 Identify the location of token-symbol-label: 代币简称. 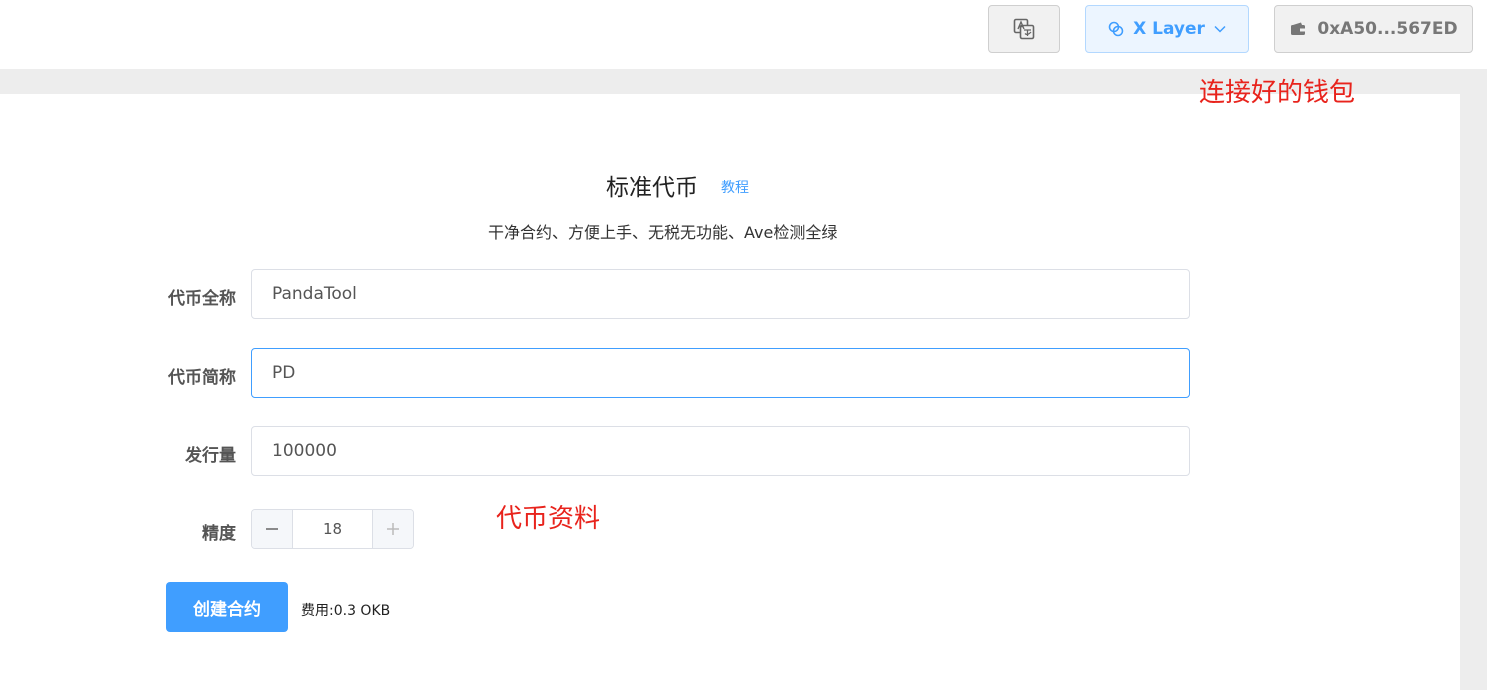
(202, 378).